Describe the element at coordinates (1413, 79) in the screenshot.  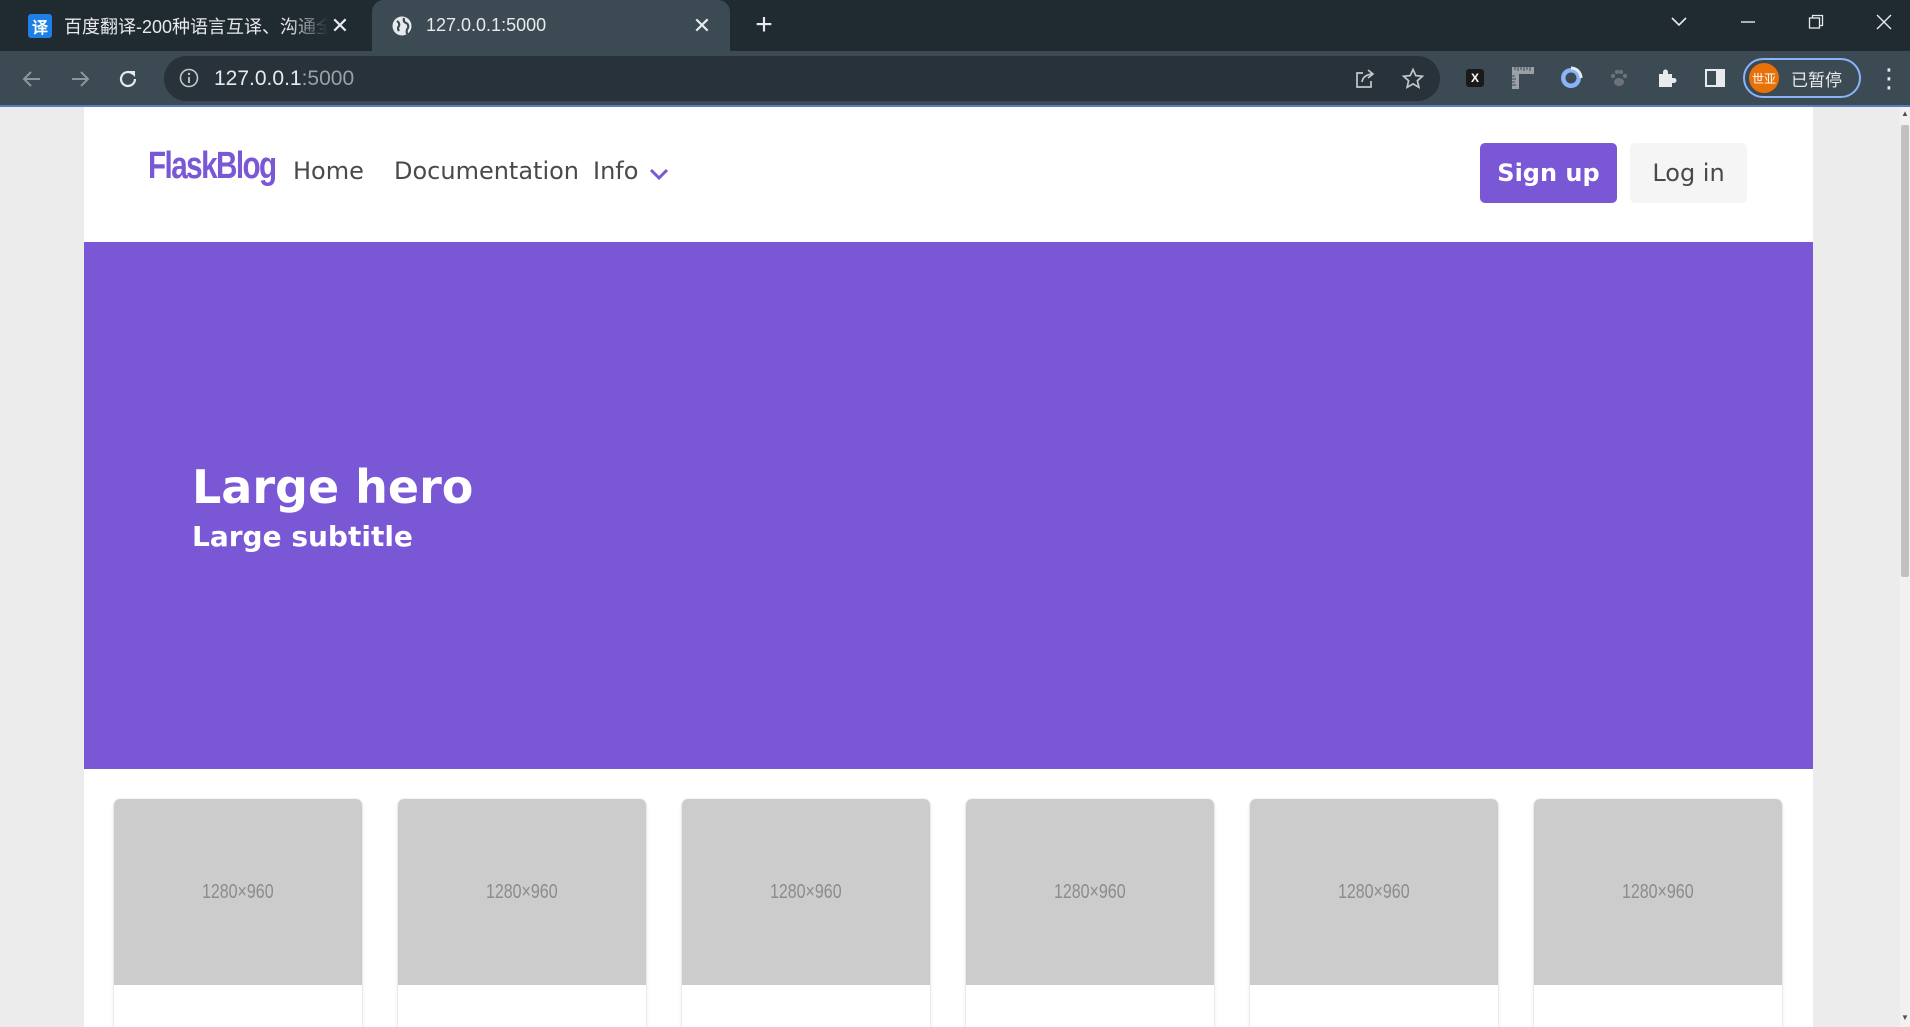
I see `bookmark-star-icon` at that location.